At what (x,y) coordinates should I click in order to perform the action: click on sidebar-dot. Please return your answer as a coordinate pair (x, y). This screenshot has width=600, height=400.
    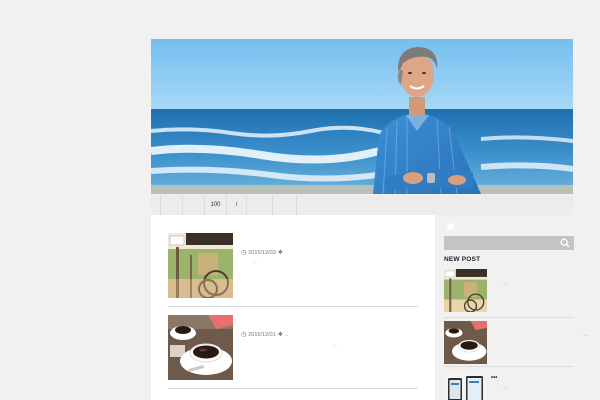
    Looking at the image, I should click on (450, 226).